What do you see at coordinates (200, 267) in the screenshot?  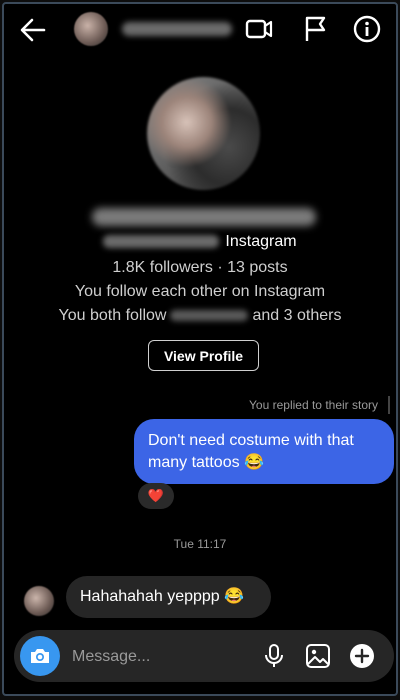 I see `profile-stats: 1.8K followers · 13 posts` at bounding box center [200, 267].